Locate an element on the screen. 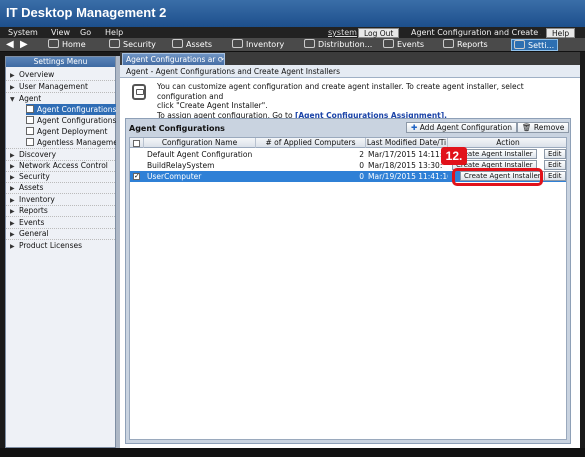 Image resolution: width=585 pixels, height=457 pixels. house-icon is located at coordinates (53, 43).